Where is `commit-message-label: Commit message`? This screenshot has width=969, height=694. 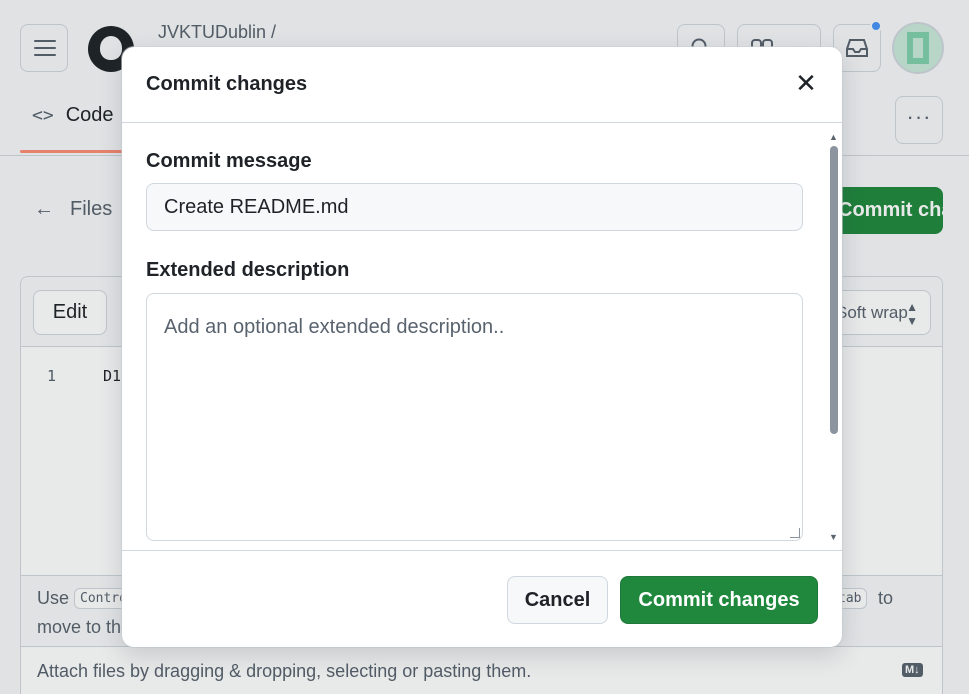
commit-message-label: Commit message is located at coordinates (229, 161).